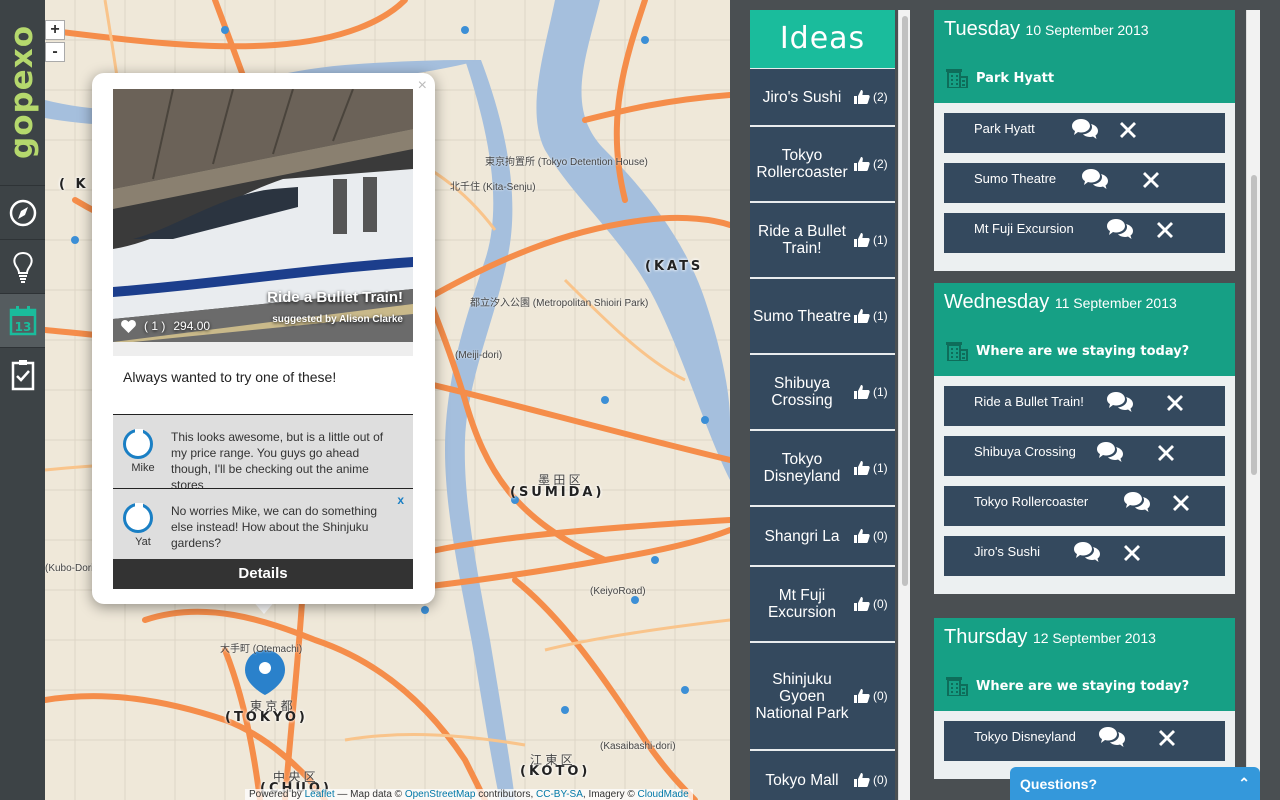 Image resolution: width=1280 pixels, height=800 pixels. Describe the element at coordinates (1084, 456) in the screenshot. I see `itinerary-activity: Shibuya Crossing` at that location.